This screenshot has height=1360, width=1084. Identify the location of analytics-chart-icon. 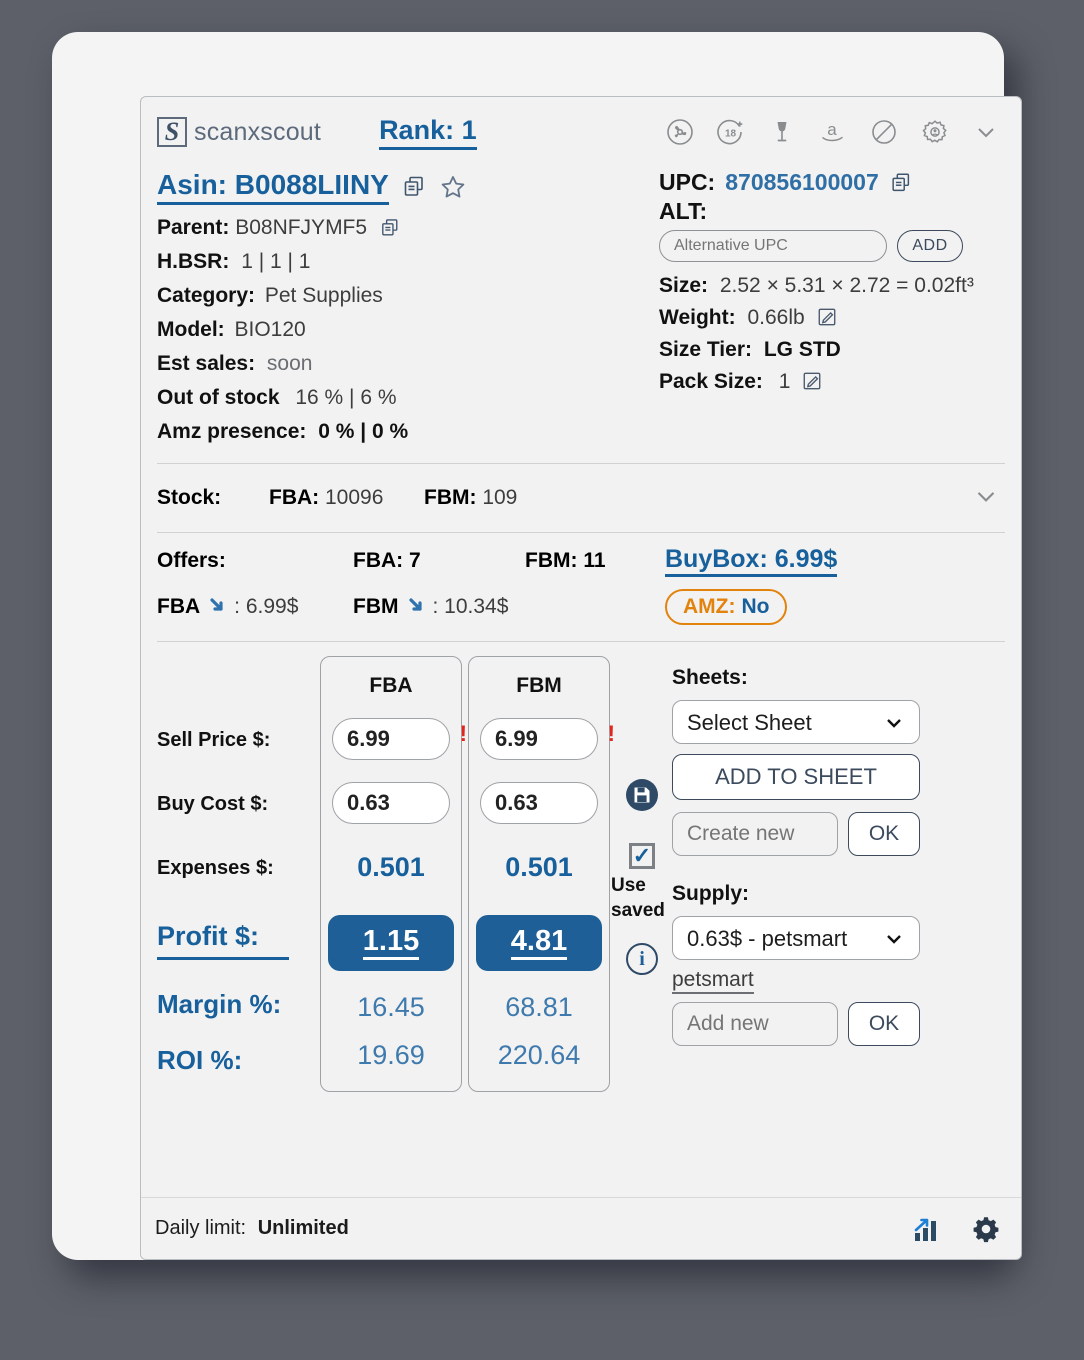
(927, 1229).